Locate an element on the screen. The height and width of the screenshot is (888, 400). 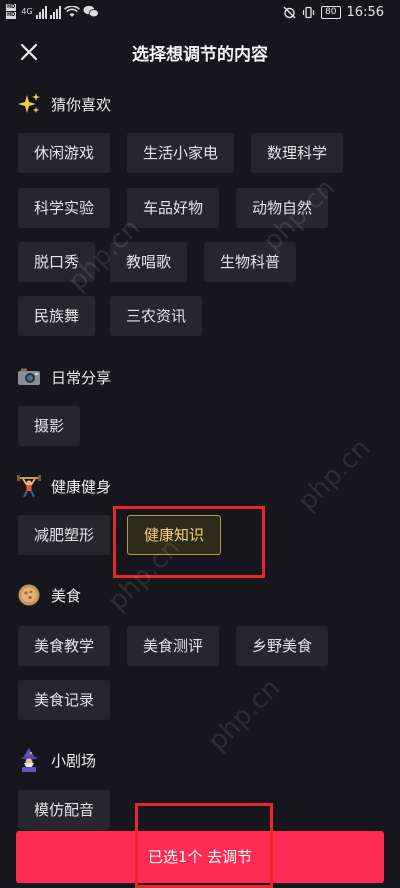
tag-item: 数理科学 is located at coordinates (297, 153).